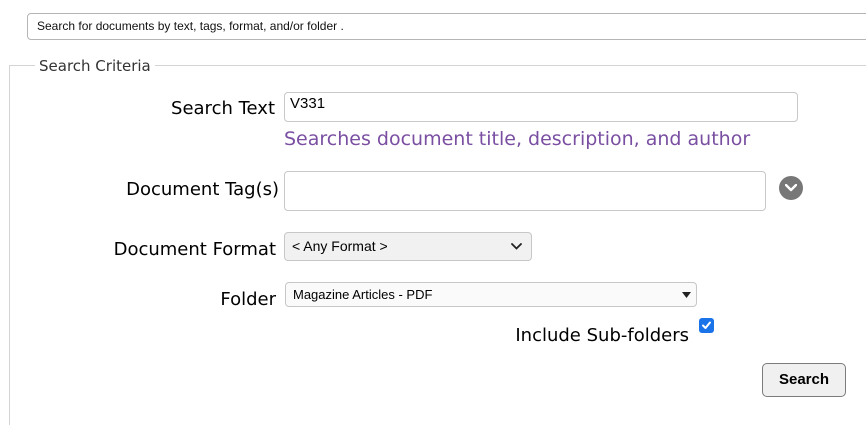  What do you see at coordinates (408, 246) in the screenshot?
I see `document-format-select: < Any Format >` at bounding box center [408, 246].